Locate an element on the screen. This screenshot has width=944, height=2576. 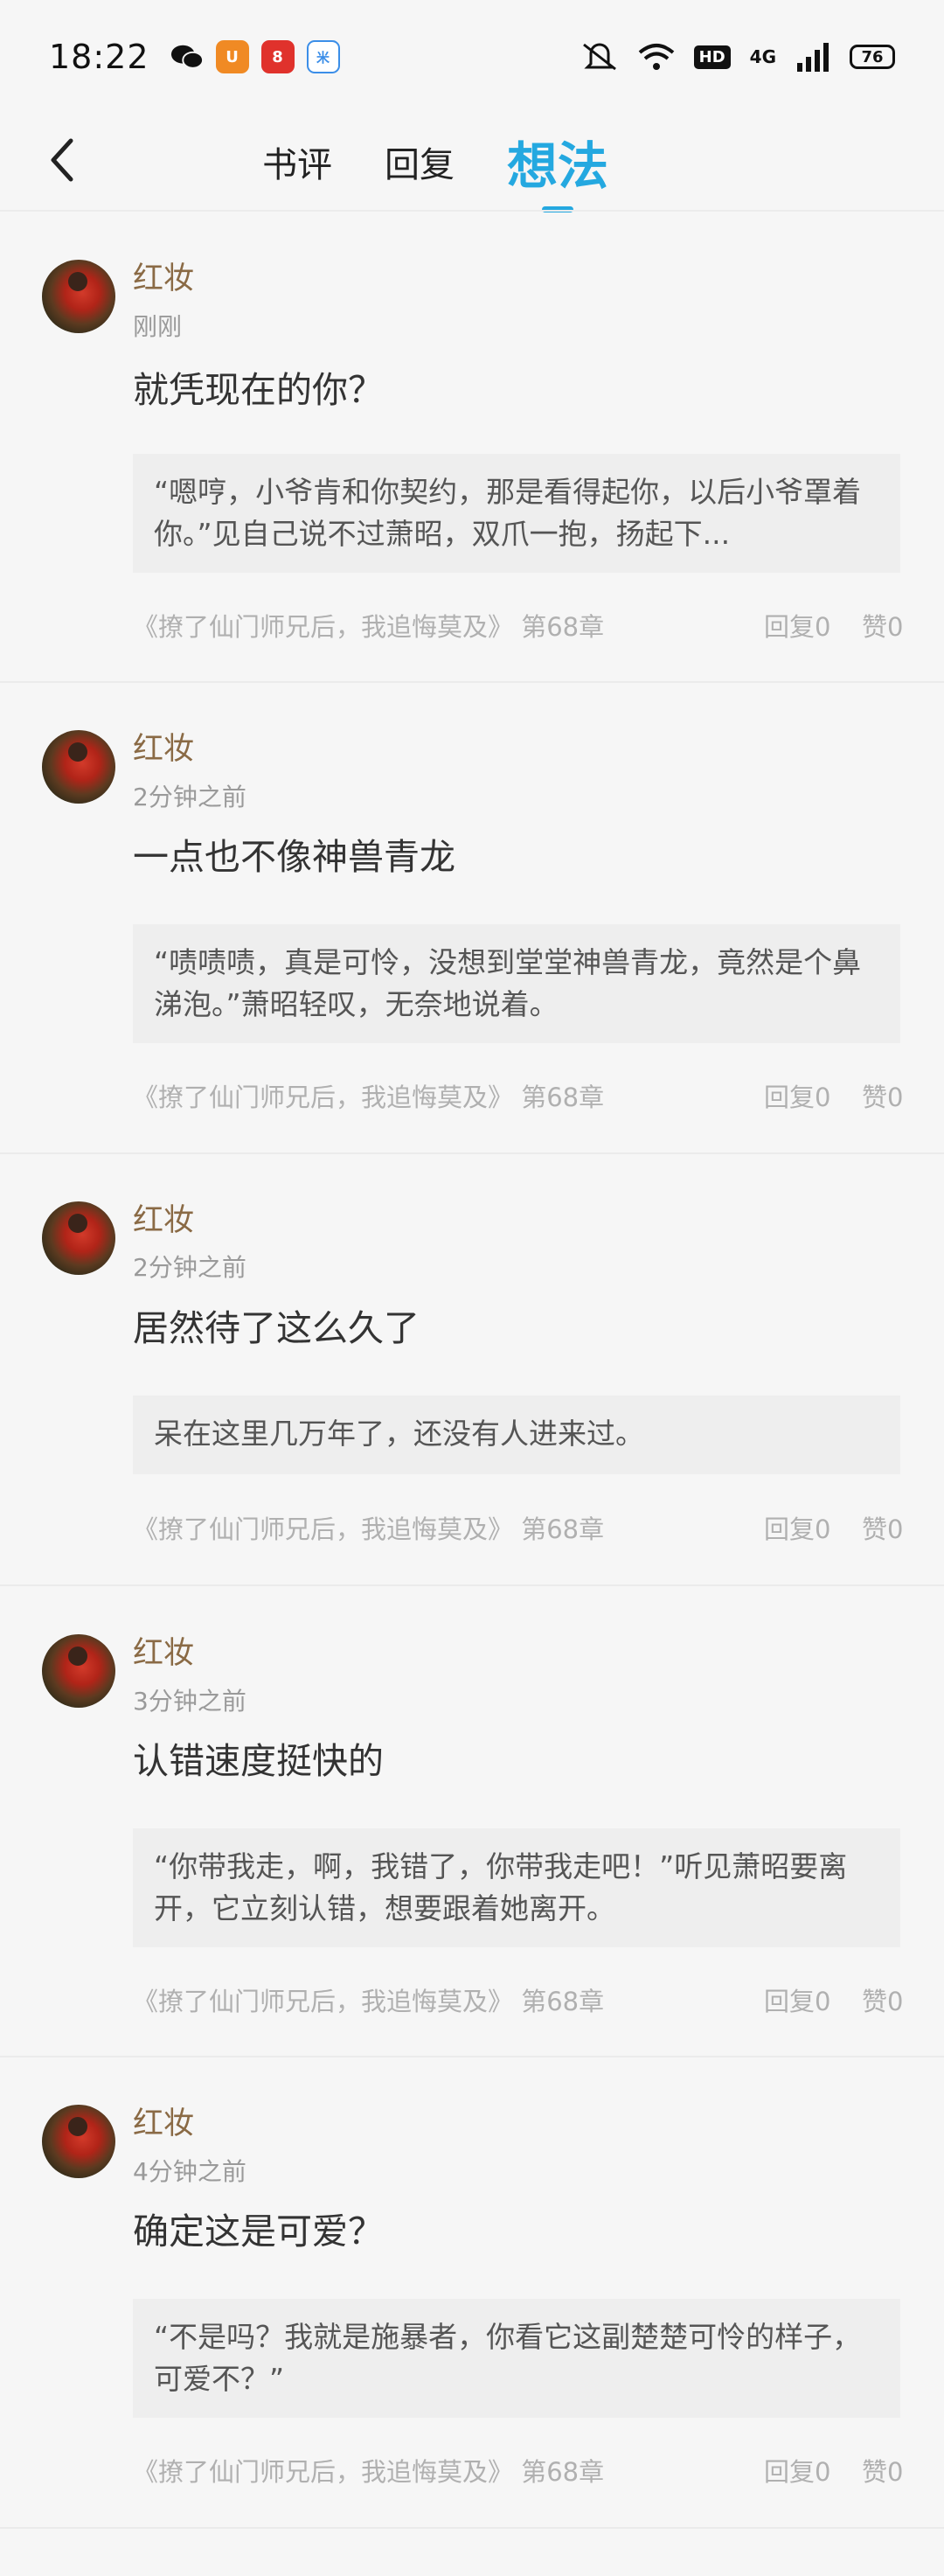
battery-indicator: 76 is located at coordinates (873, 57).